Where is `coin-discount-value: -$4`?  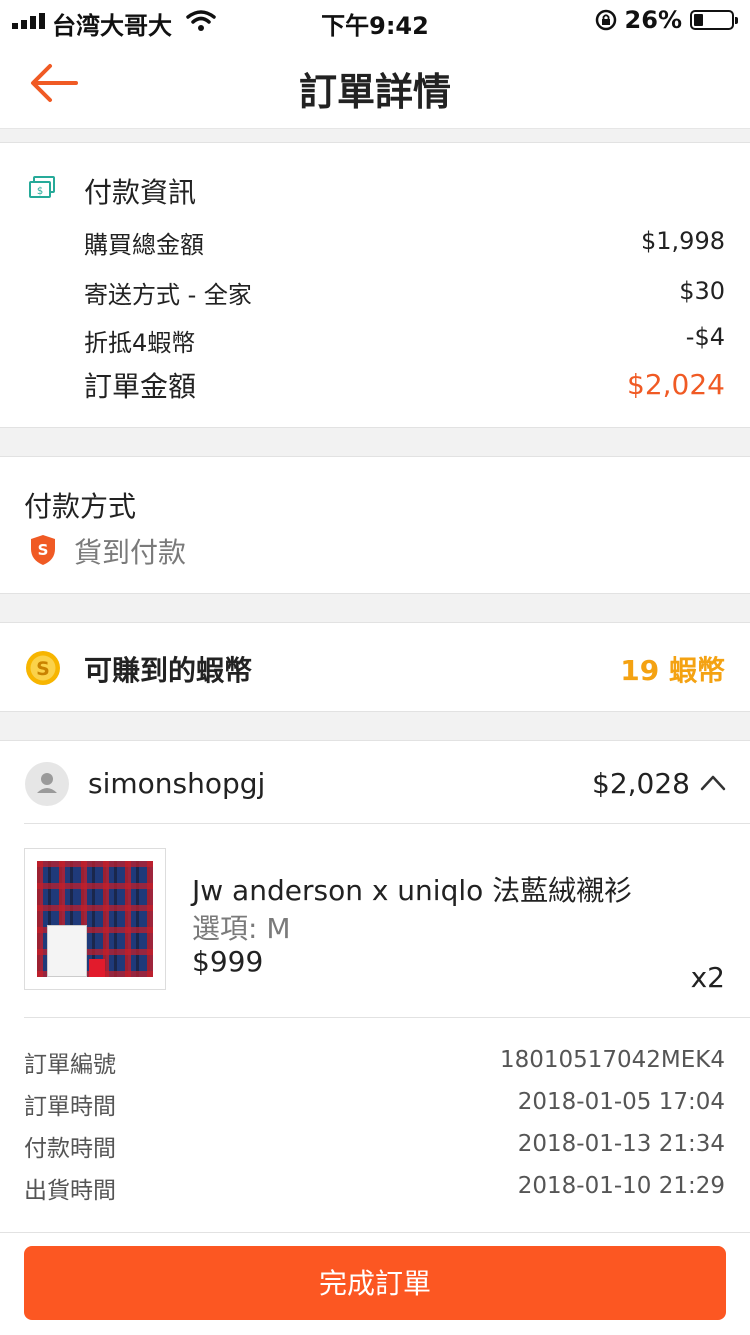 coin-discount-value: -$4 is located at coordinates (705, 337).